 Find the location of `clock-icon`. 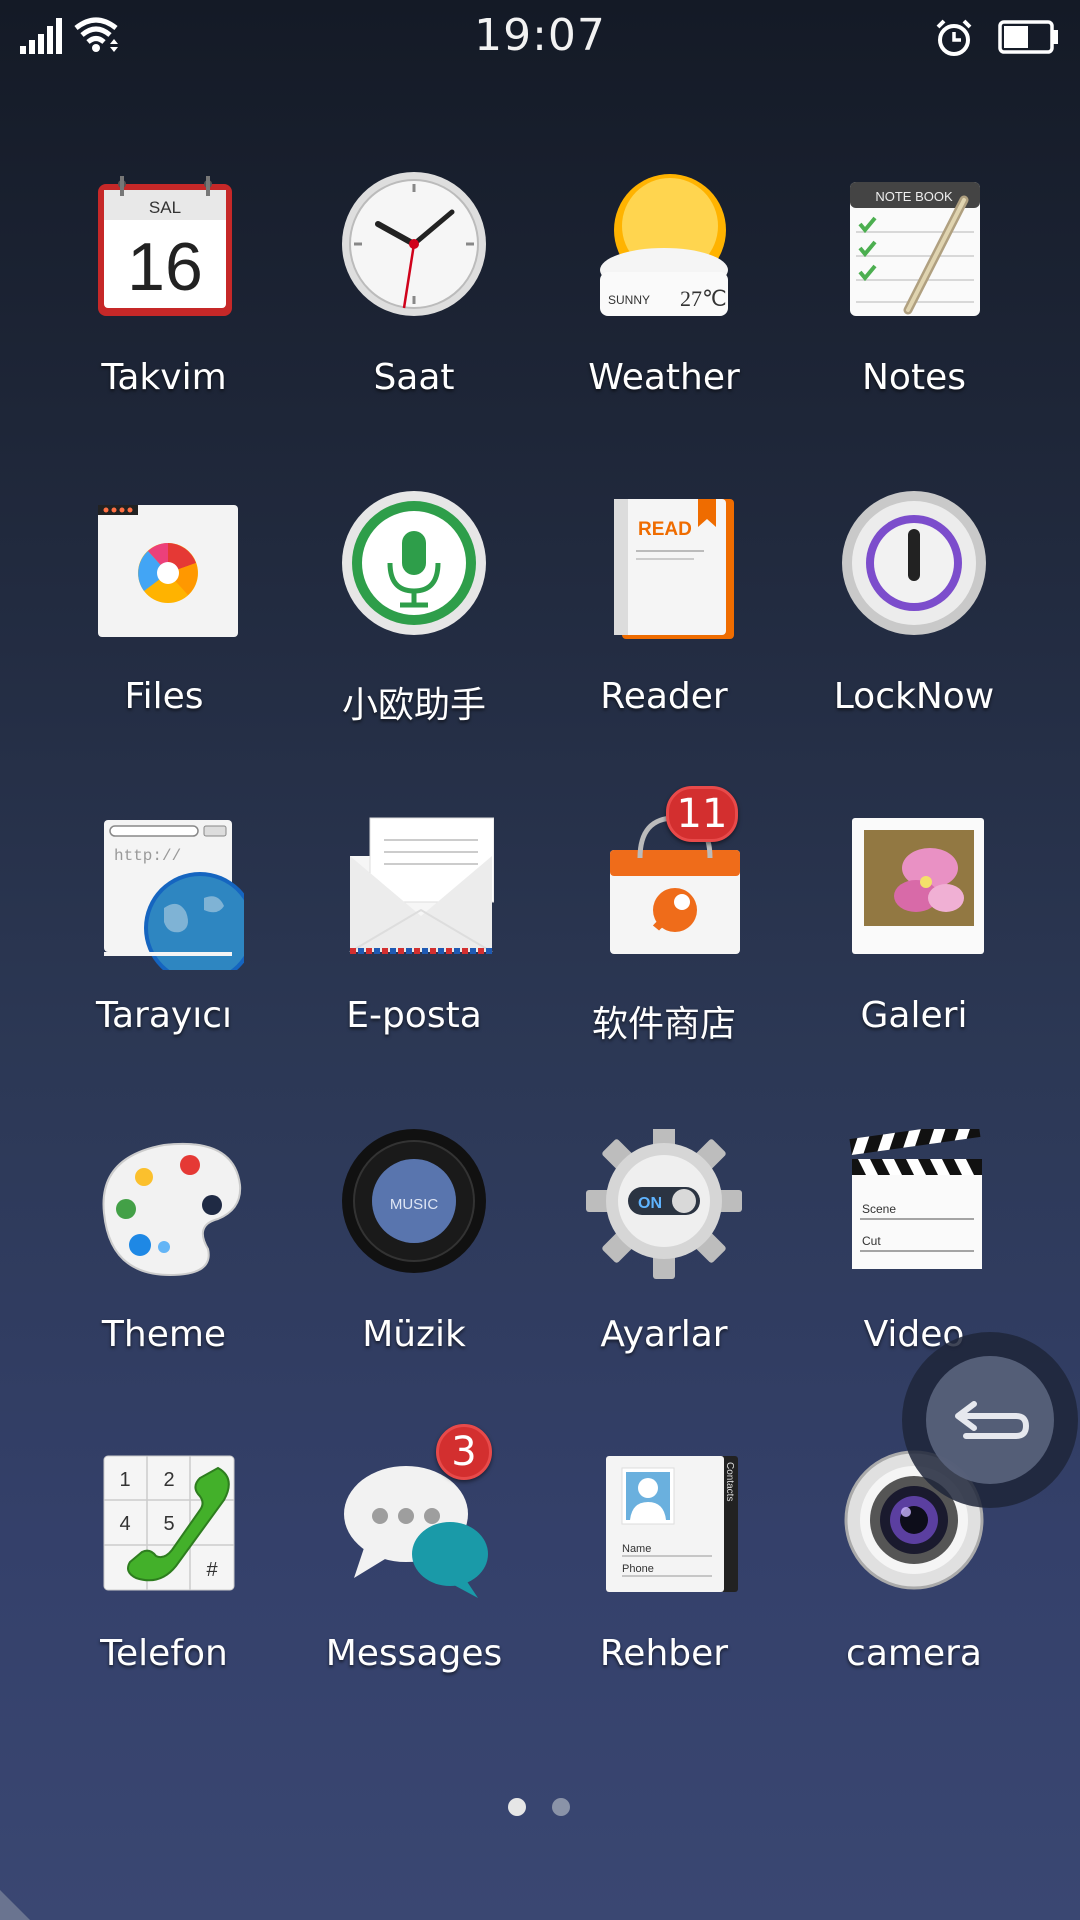

clock-icon is located at coordinates (414, 244).